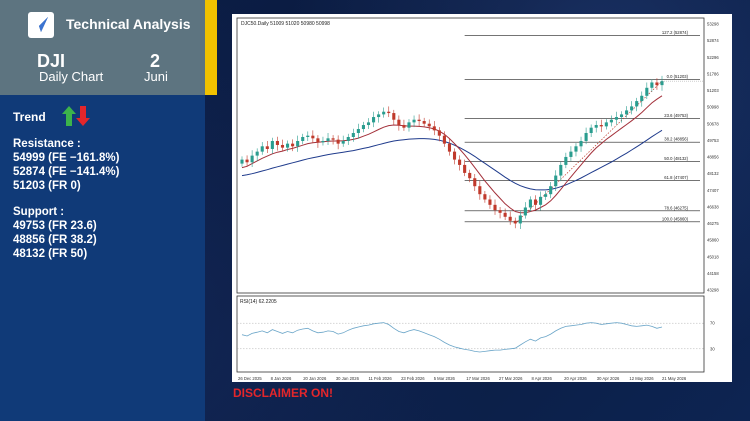 The width and height of the screenshot is (750, 421). I want to click on price-axis-label: 45860, so click(713, 240).